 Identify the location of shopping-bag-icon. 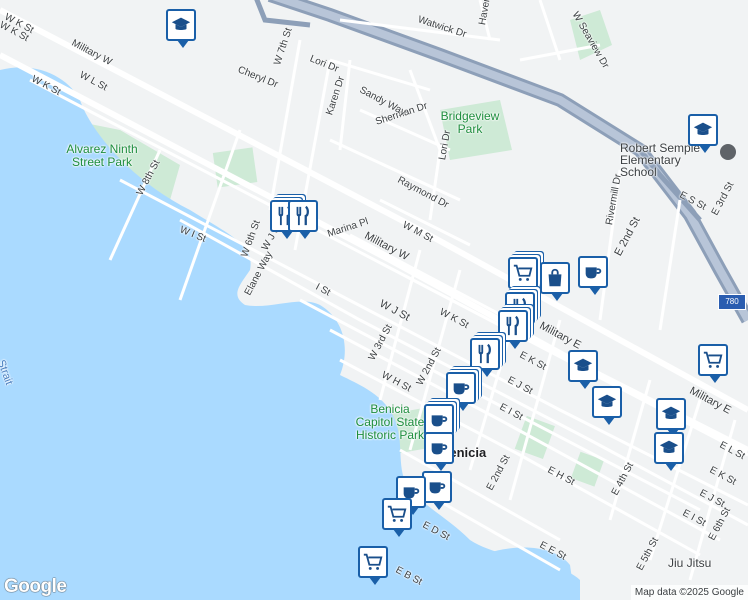
(555, 277).